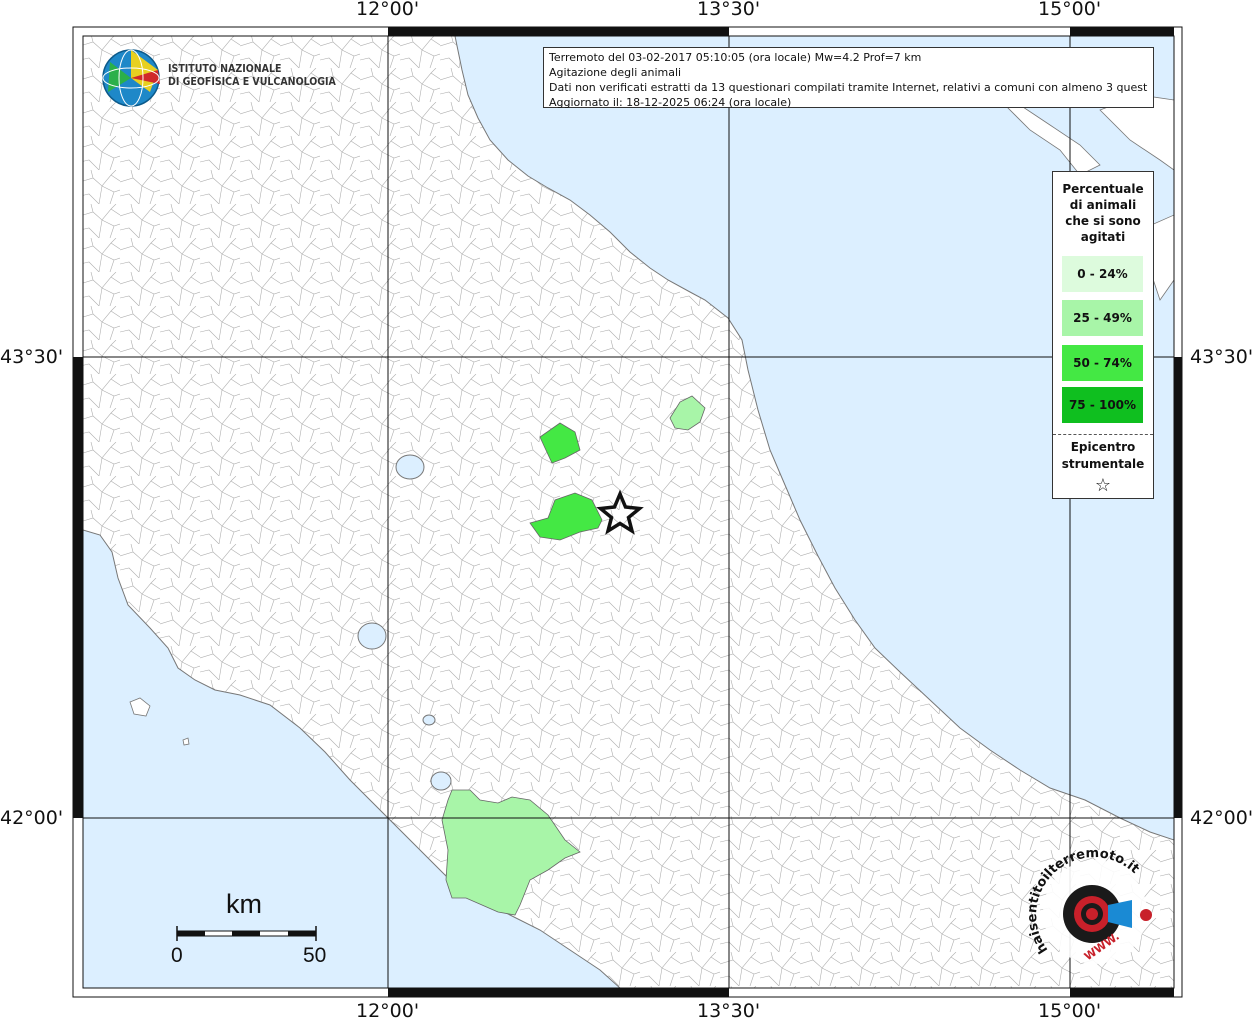  I want to click on legend-epicenter-line1: Epicentro, so click(1103, 447).